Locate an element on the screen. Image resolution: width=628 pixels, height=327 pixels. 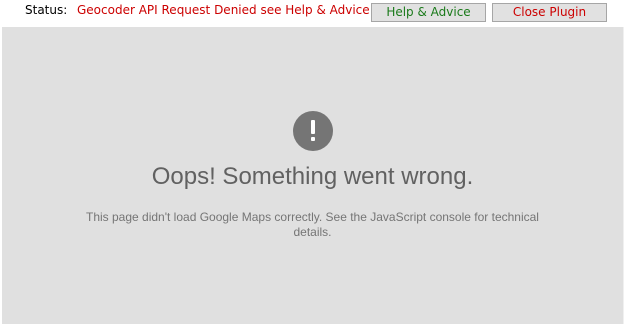
exclamation-bar is located at coordinates (313, 127).